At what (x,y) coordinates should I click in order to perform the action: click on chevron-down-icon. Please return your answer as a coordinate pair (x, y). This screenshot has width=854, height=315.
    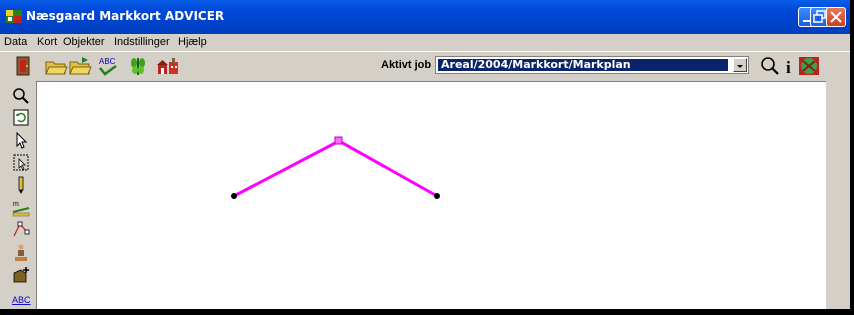
    Looking at the image, I should click on (740, 66).